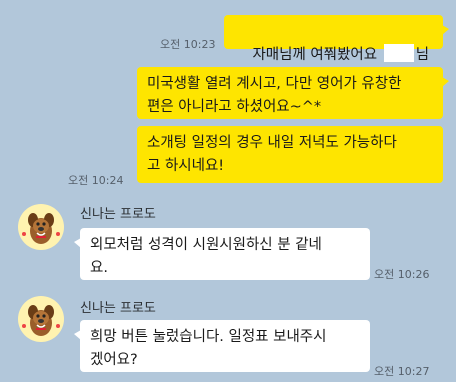 The image size is (456, 382). What do you see at coordinates (402, 274) in the screenshot?
I see `message-time: 오전 10:26` at bounding box center [402, 274].